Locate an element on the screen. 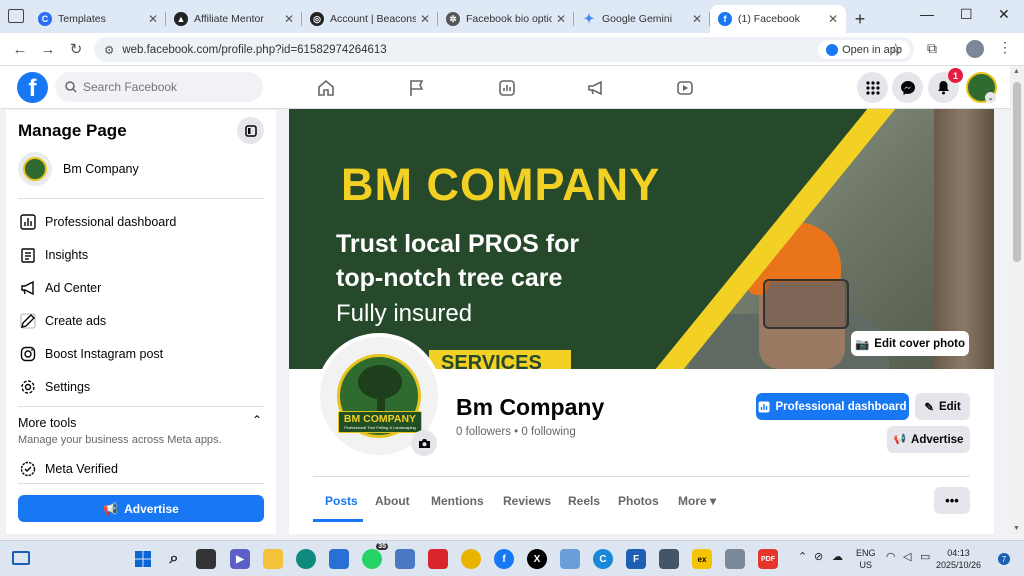 The image size is (1024, 576). clock: 04:13 2025/10/26 is located at coordinates (958, 559).